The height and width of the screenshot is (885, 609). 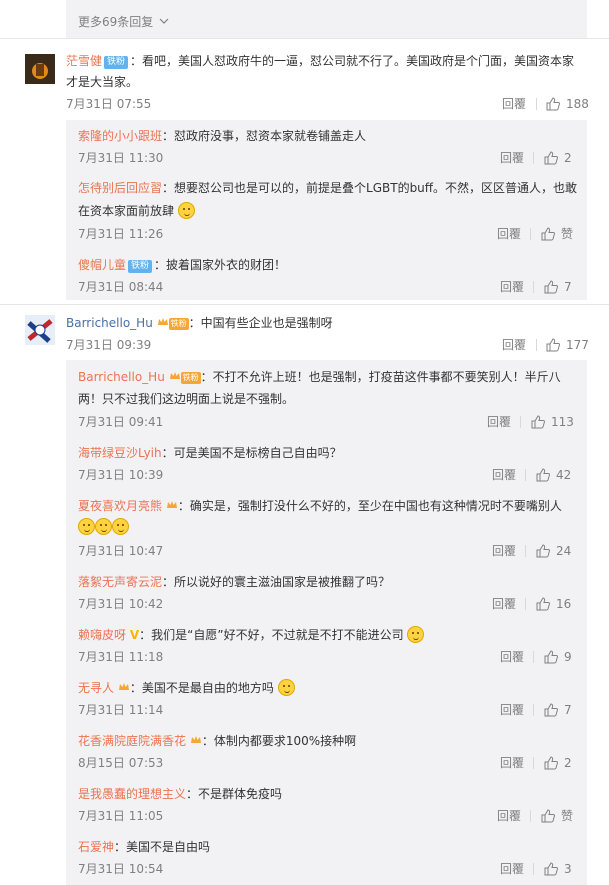 I want to click on like-count: 177, so click(x=577, y=345).